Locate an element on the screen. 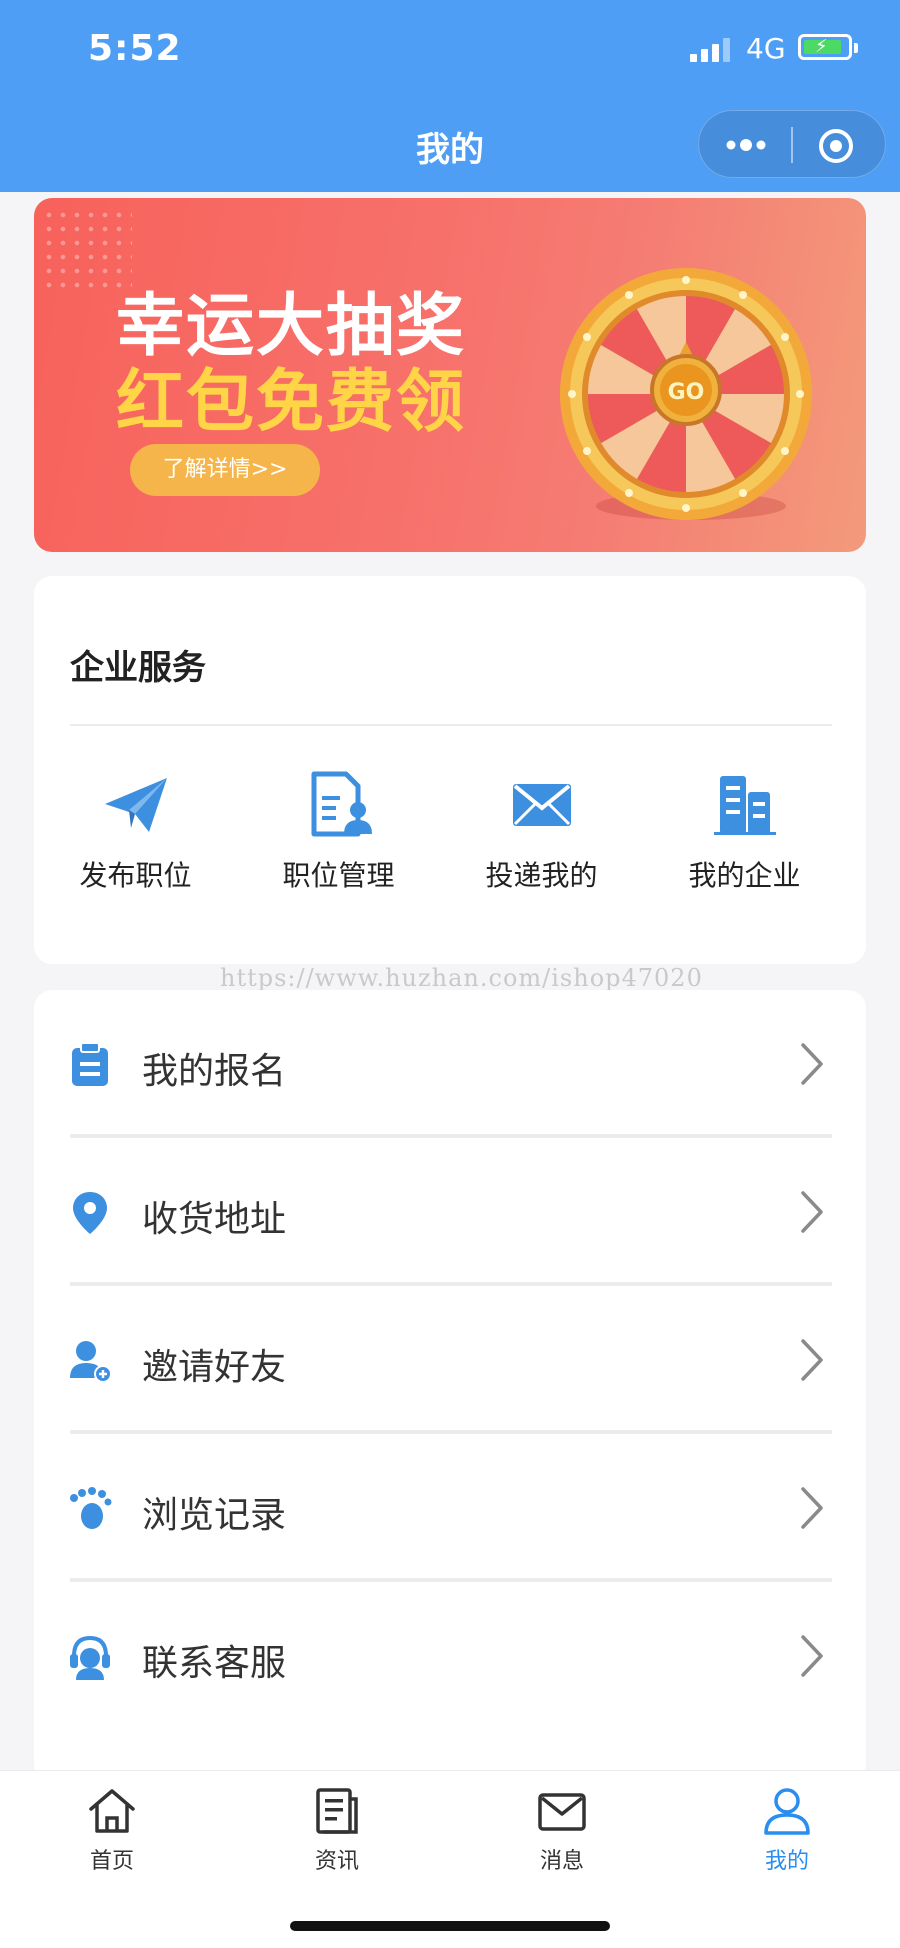 This screenshot has height=1948, width=900. menu-item-browsing-history: 浏览记录 is located at coordinates (450, 1508).